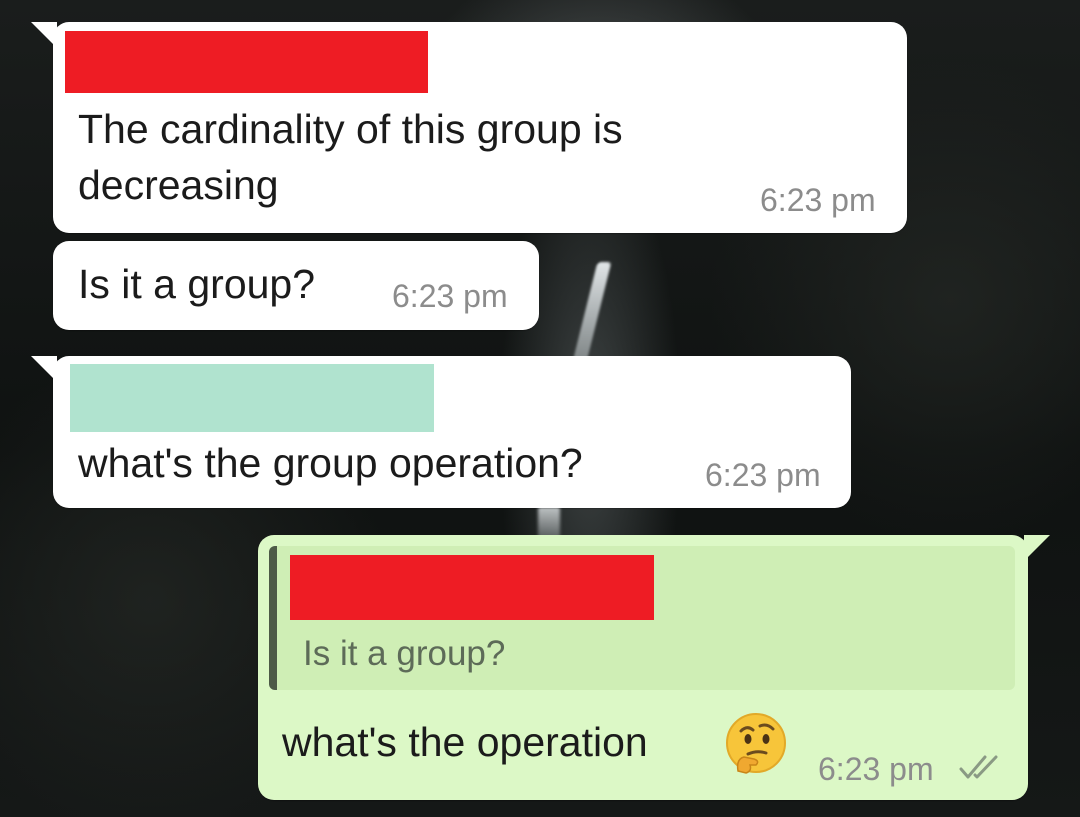 This screenshot has height=817, width=1080. Describe the element at coordinates (472, 587) in the screenshot. I see `quoted-sender-redaction` at that location.